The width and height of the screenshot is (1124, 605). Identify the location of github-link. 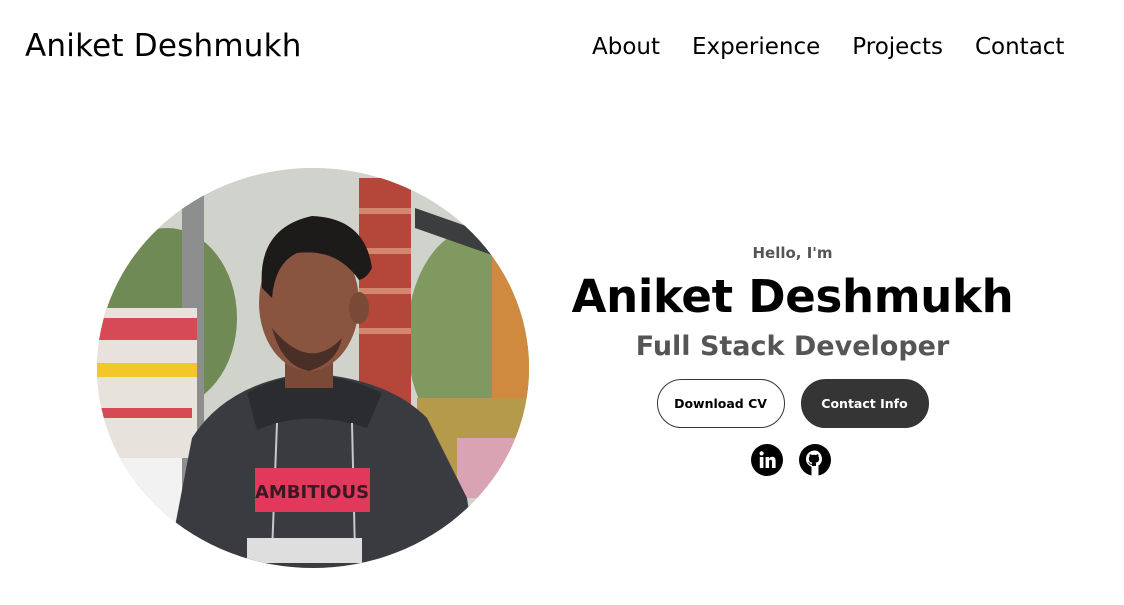
(815, 460).